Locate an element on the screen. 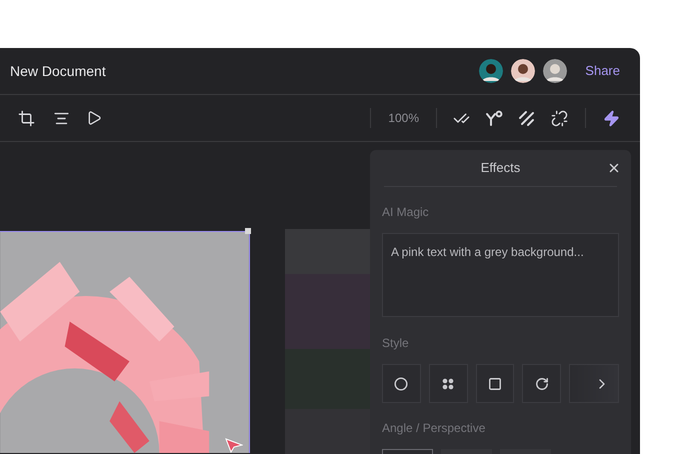  handle is located at coordinates (248, 231).